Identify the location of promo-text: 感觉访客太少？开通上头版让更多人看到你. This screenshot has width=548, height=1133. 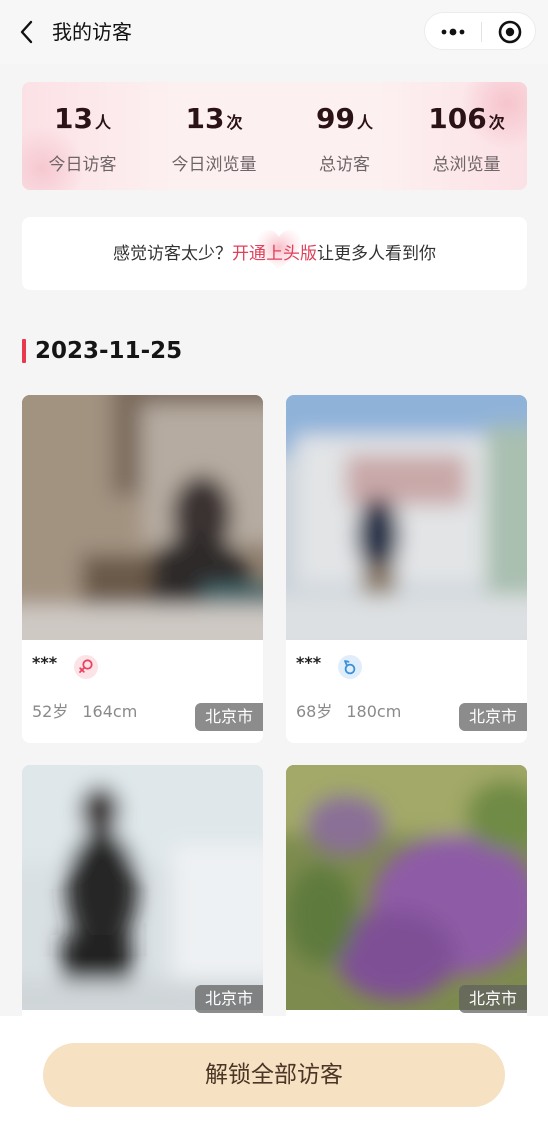
(274, 254).